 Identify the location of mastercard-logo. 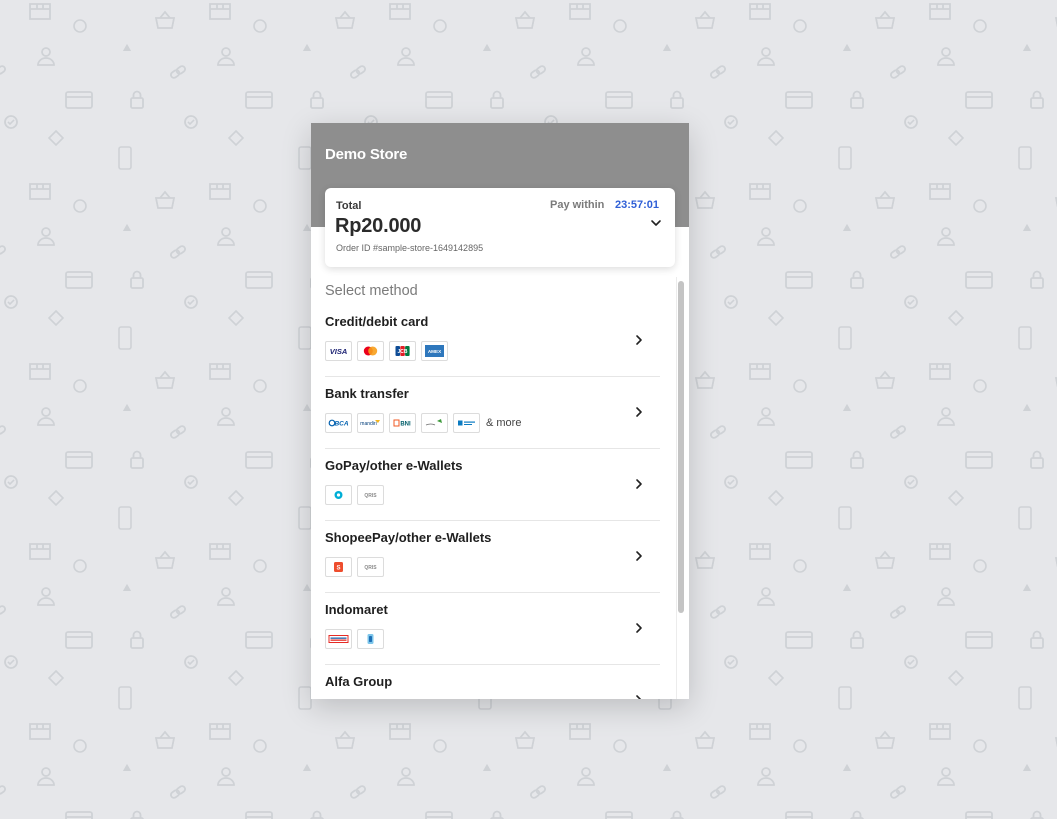
(370, 351).